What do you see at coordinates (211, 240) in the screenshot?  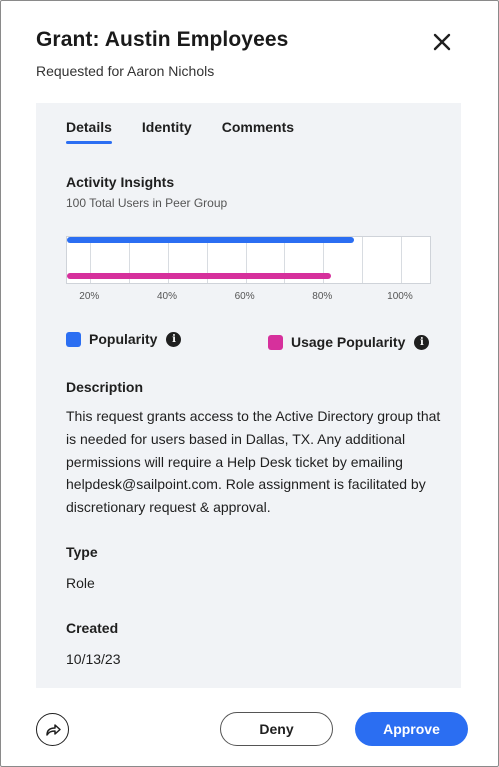 I see `chart-bar-popularity` at bounding box center [211, 240].